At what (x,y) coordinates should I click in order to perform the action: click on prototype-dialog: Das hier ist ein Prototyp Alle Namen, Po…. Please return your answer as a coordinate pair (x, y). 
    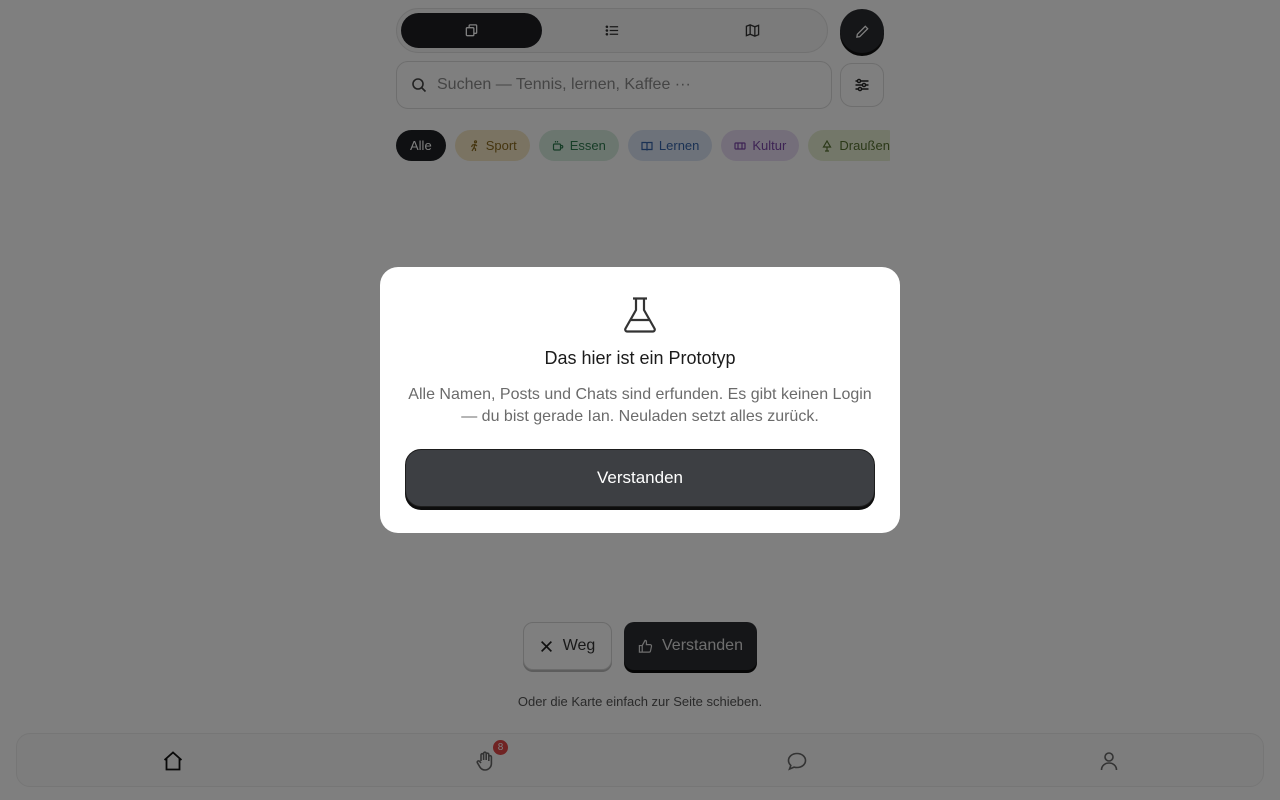
    Looking at the image, I should click on (640, 400).